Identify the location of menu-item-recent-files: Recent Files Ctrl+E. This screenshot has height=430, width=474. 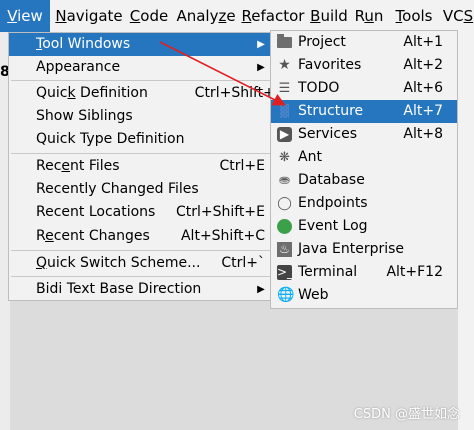
(141, 166).